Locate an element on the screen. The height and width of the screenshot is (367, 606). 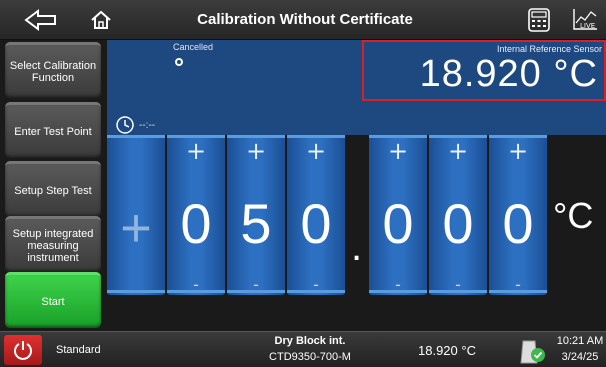
page-title: Calibration Without Certificate is located at coordinates (305, 19).